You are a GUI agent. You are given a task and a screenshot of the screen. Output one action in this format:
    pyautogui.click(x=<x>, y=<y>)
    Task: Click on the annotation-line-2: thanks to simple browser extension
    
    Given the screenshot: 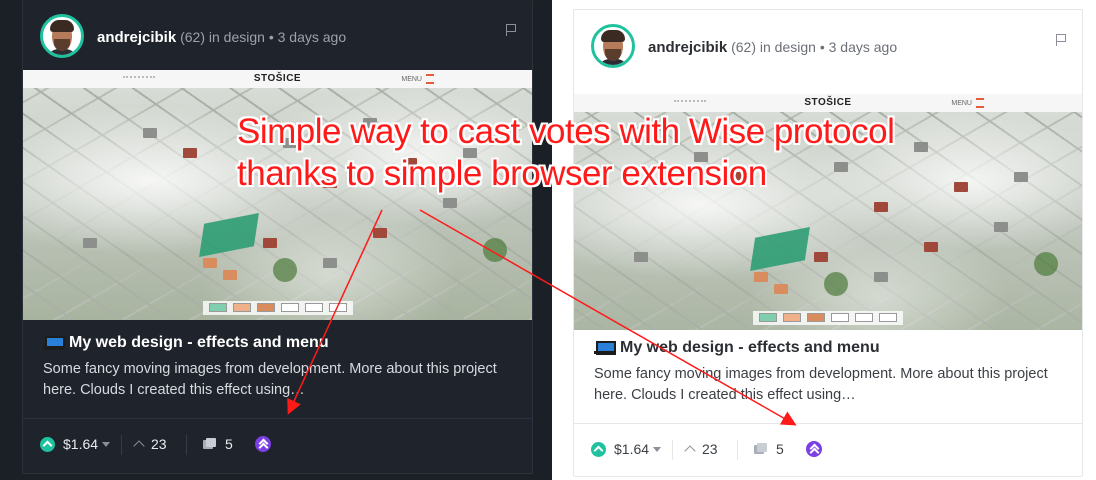 What is the action you would take?
    pyautogui.click(x=502, y=173)
    